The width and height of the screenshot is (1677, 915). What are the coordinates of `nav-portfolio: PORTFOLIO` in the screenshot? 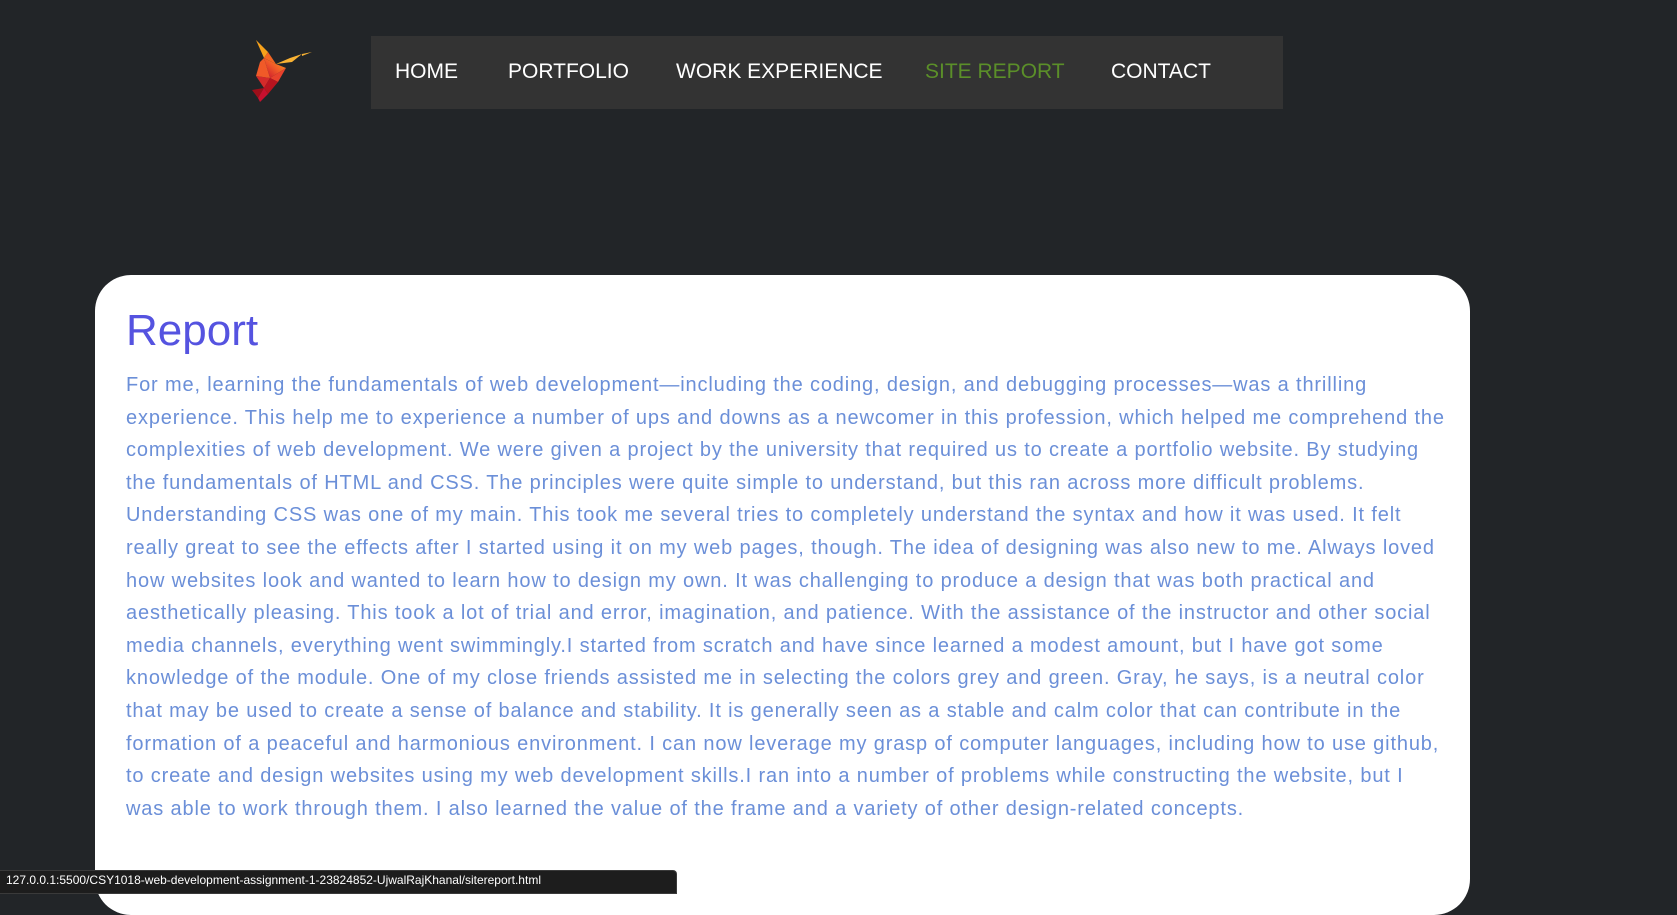 It's located at (568, 72).